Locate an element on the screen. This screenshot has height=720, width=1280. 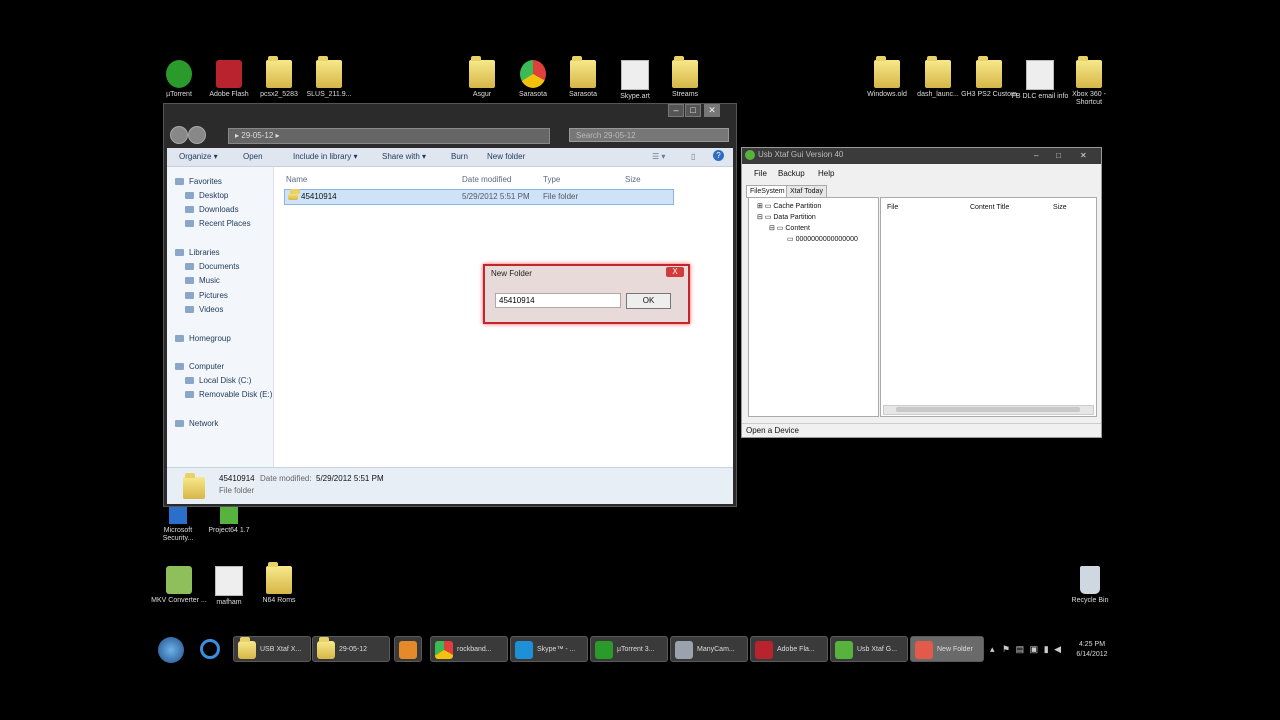
menu-help: Help is located at coordinates (826, 173).